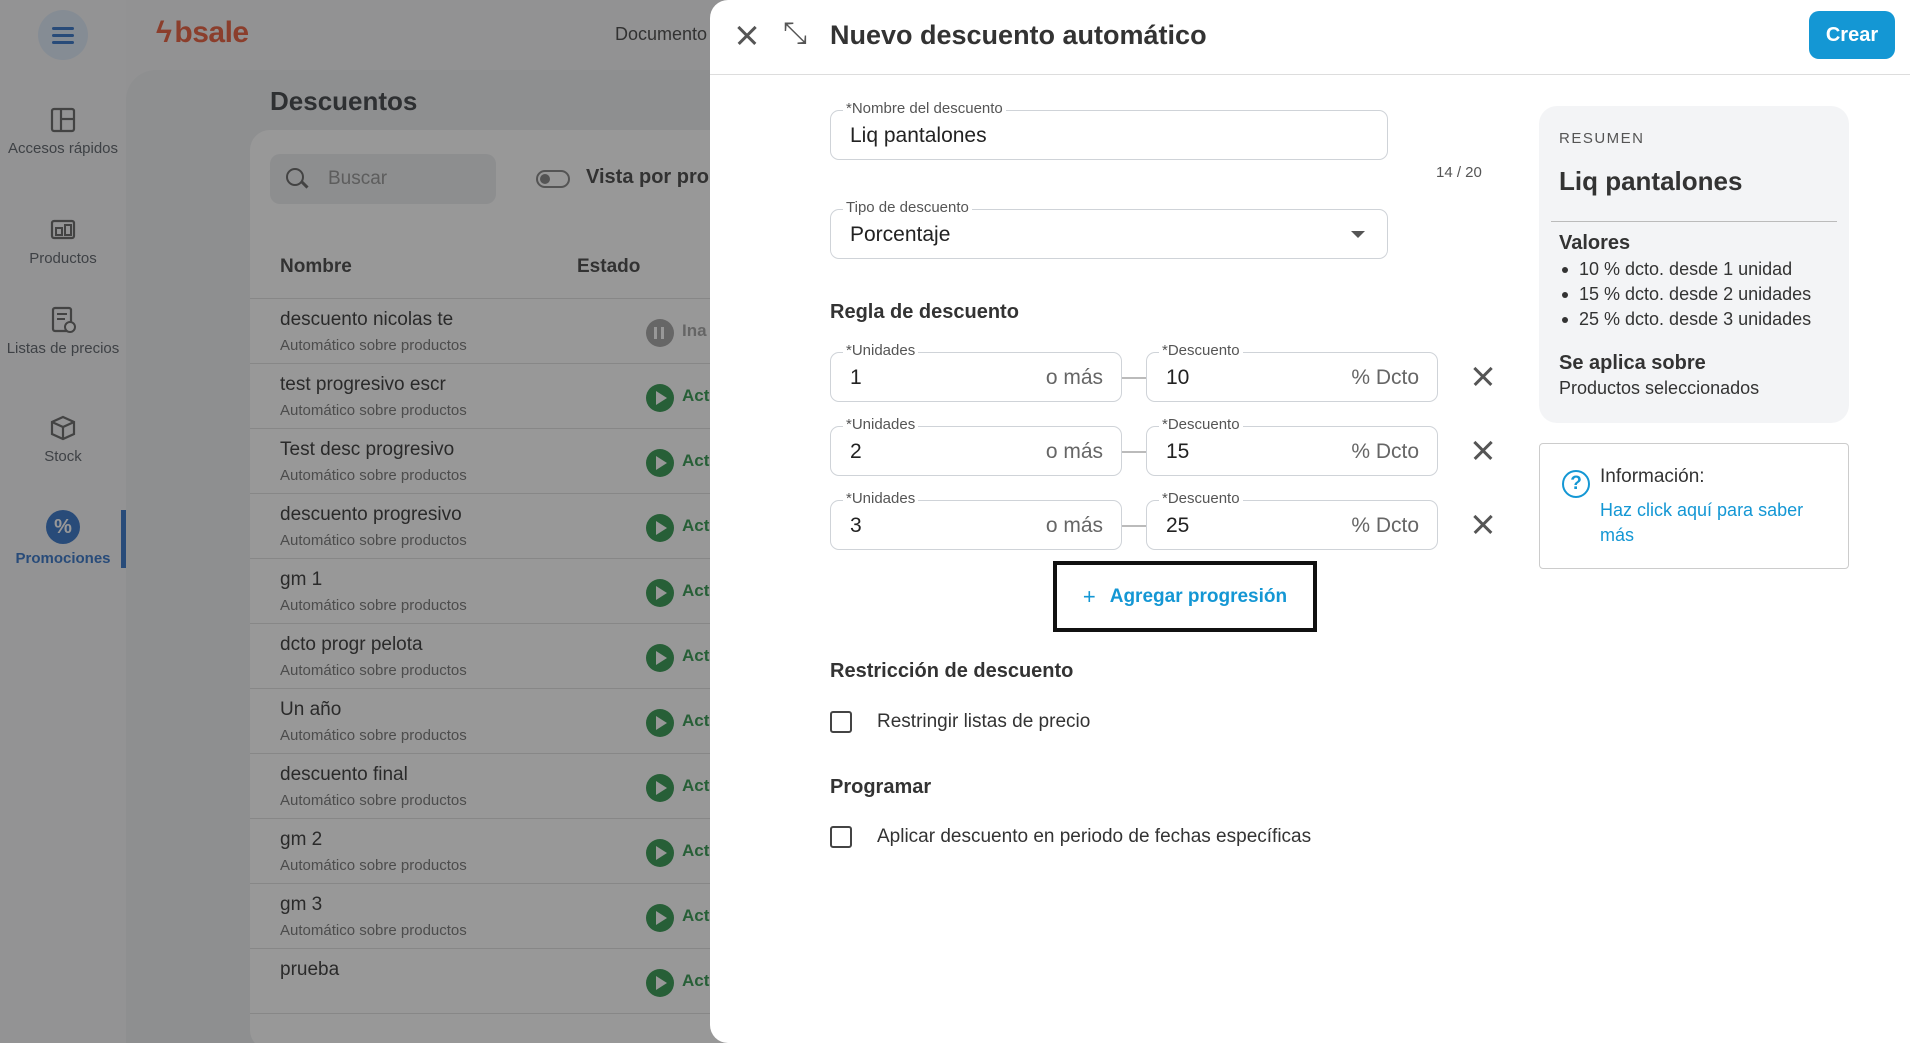 The image size is (1910, 1043). Describe the element at coordinates (1576, 484) in the screenshot. I see `help-icon: ?` at that location.